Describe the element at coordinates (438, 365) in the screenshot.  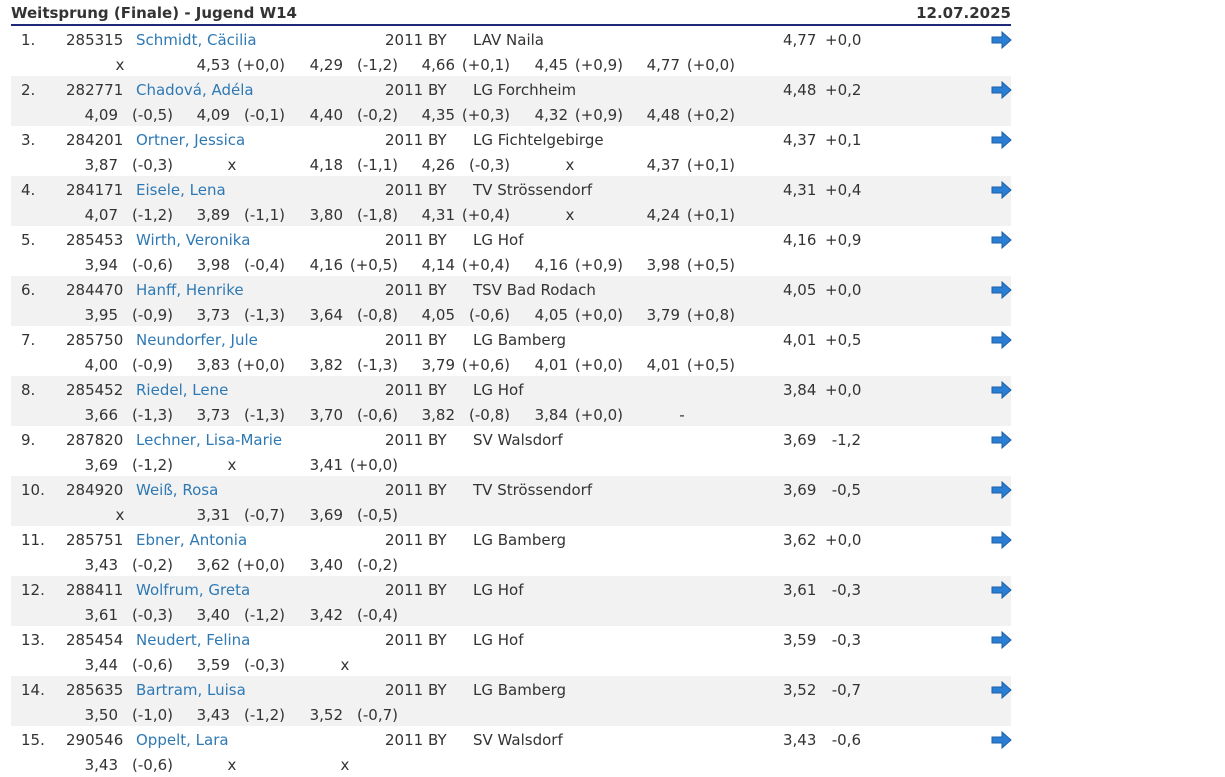
I see `attempt-mark: 3,79` at that location.